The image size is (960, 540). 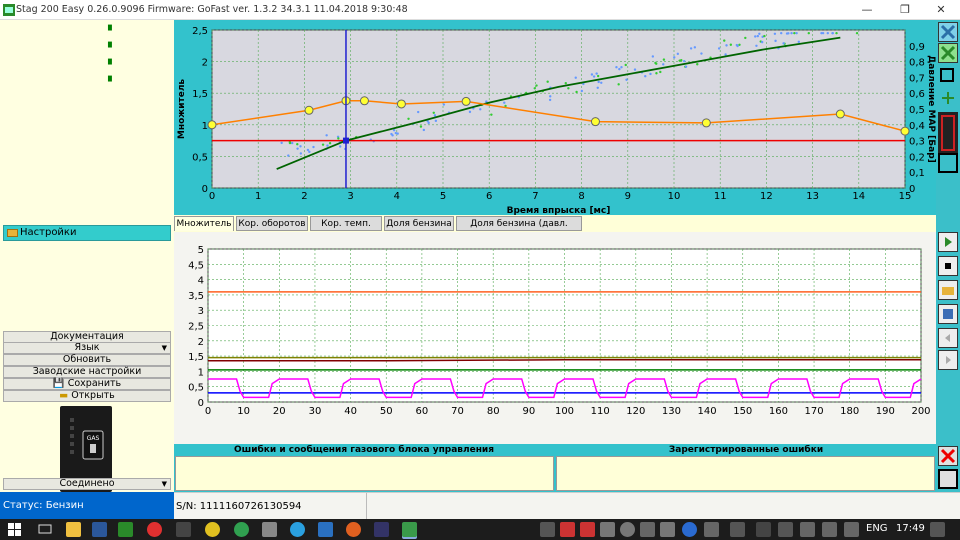 I want to click on save-floppy-icon, so click(x=948, y=314).